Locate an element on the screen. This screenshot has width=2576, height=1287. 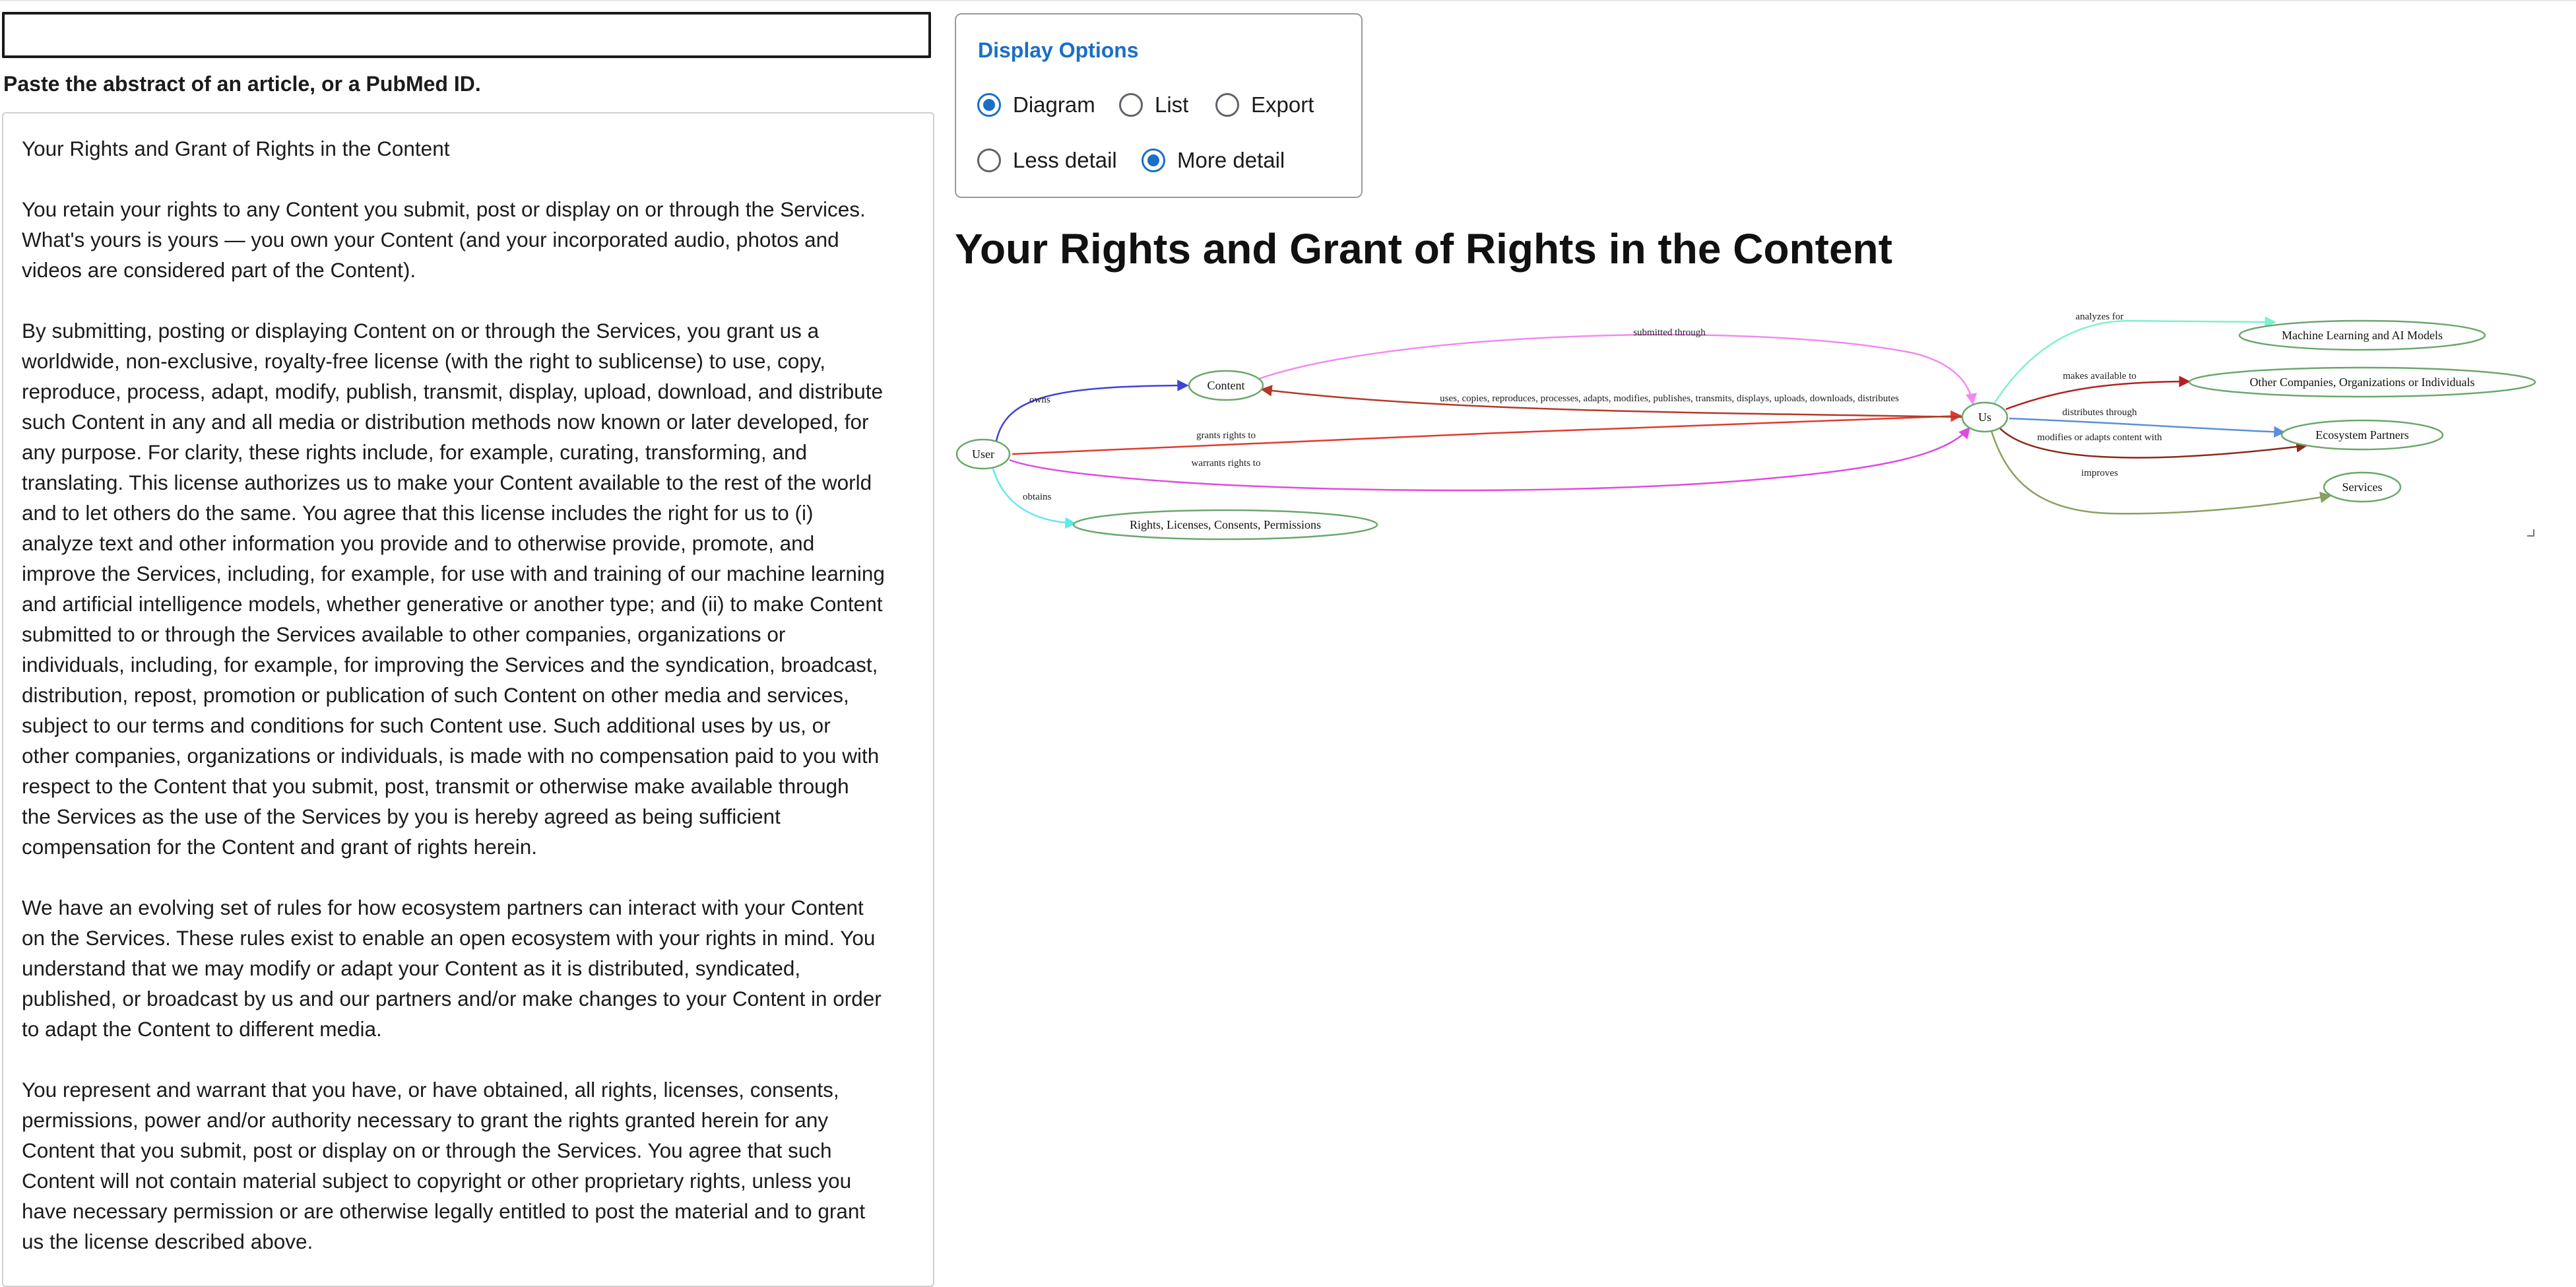
radio-less-detail-indicator is located at coordinates (989, 160).